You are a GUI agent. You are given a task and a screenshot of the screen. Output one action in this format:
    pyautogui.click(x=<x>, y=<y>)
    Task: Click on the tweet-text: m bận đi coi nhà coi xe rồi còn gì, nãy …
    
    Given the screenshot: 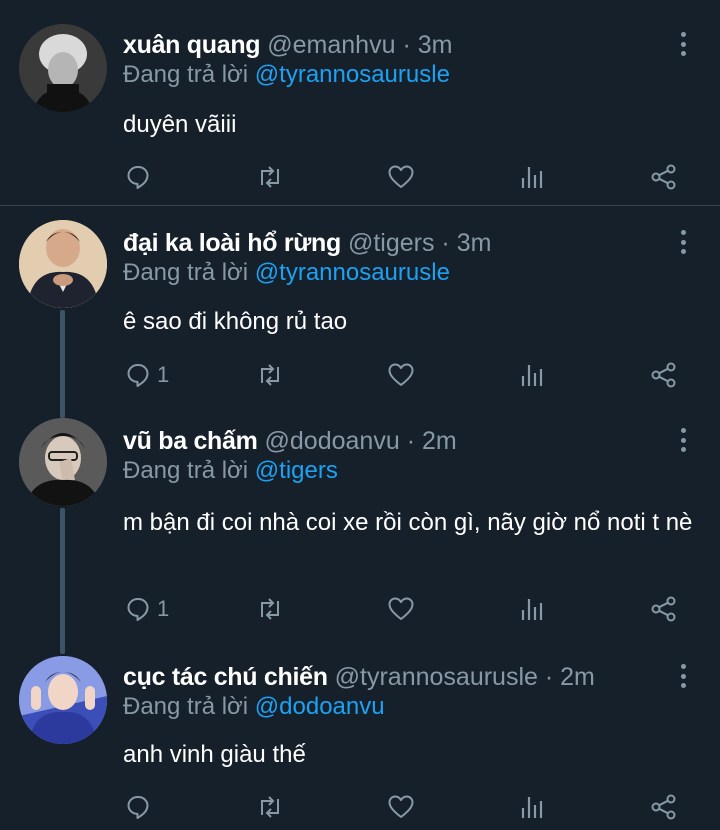 What is the action you would take?
    pyautogui.click(x=408, y=522)
    